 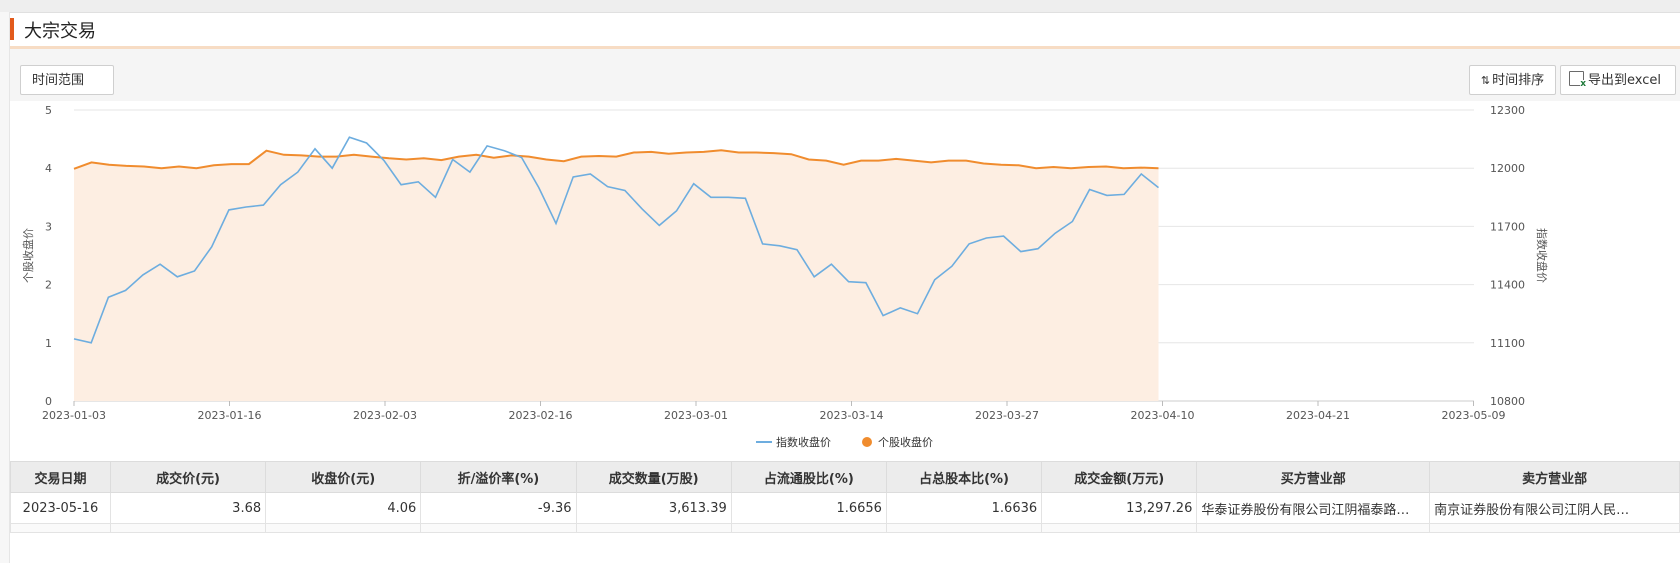 I want to click on cell-total-ratio: 1.6636, so click(x=964, y=508).